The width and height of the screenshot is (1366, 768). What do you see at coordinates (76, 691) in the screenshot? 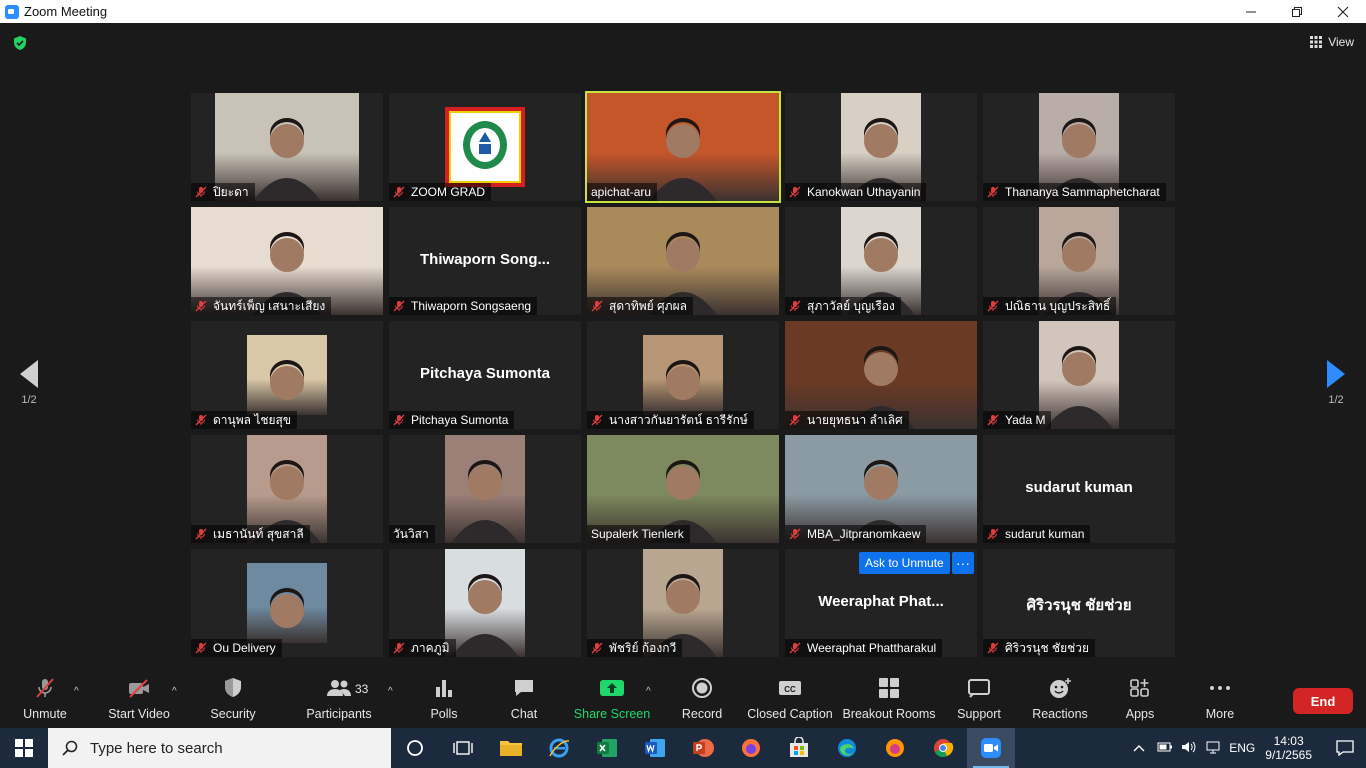
I see `audio-options-caret: ^` at bounding box center [76, 691].